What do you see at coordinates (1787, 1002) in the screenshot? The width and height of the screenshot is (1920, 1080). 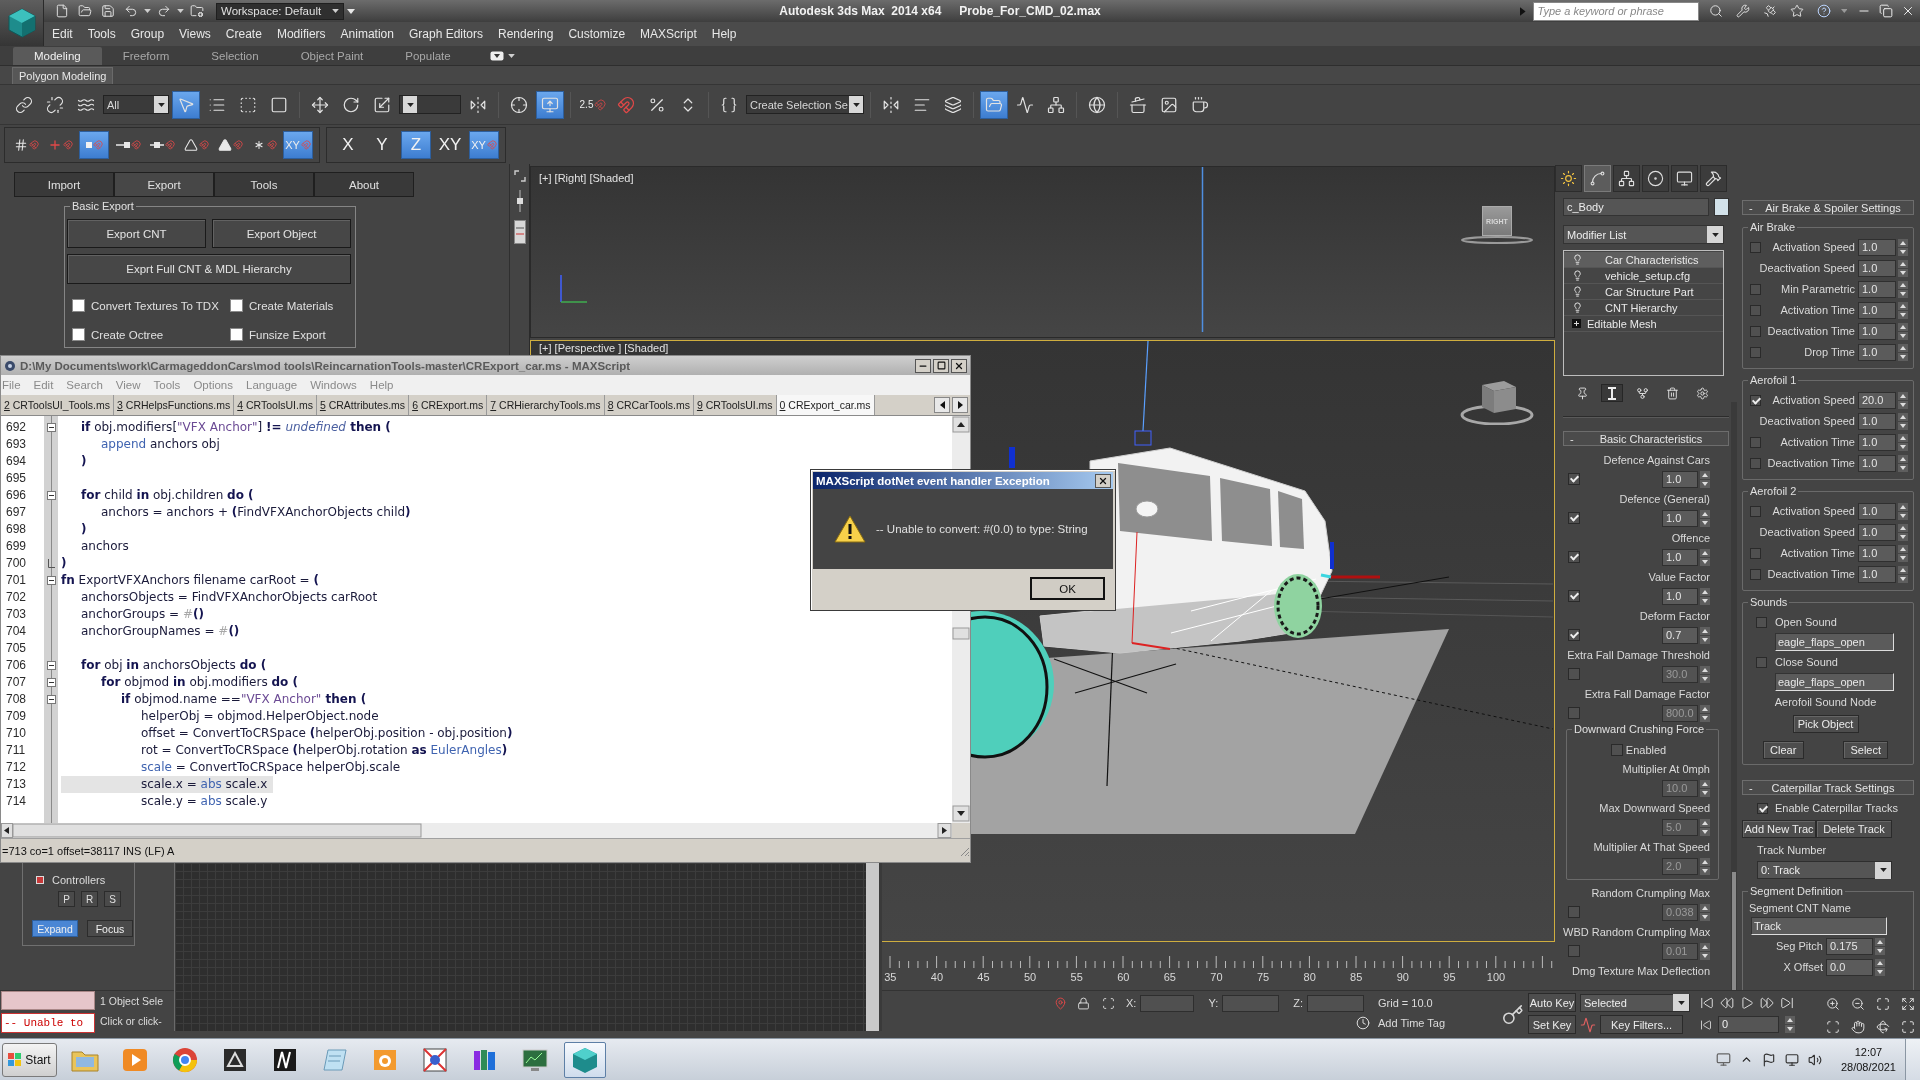 I see `skip-forward-icon` at bounding box center [1787, 1002].